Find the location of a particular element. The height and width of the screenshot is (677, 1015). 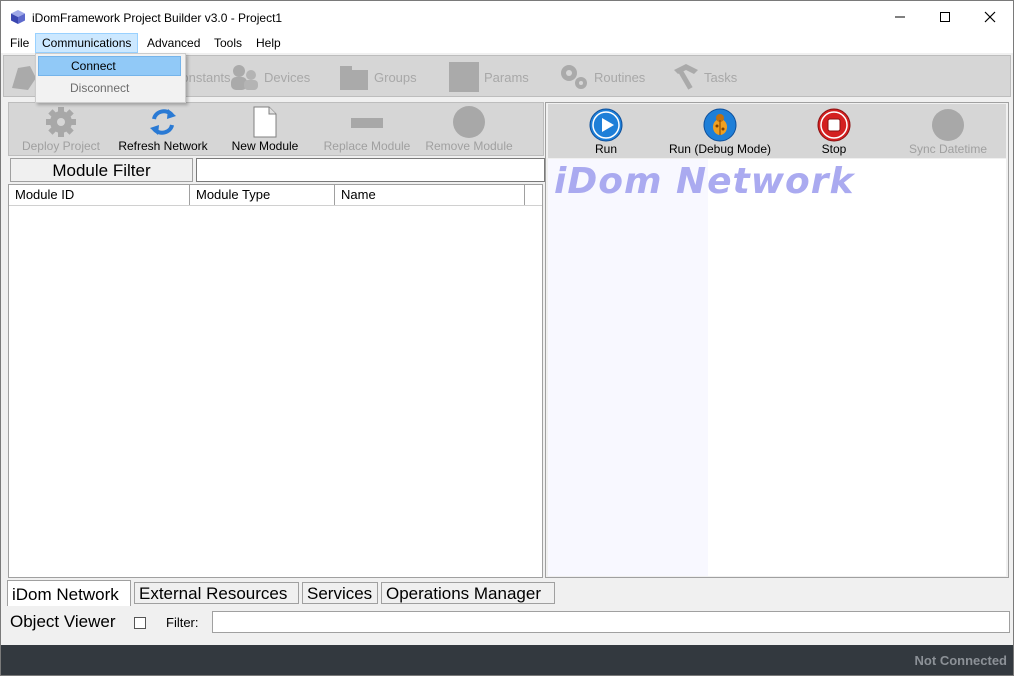

devices-label: Devices is located at coordinates (287, 77).